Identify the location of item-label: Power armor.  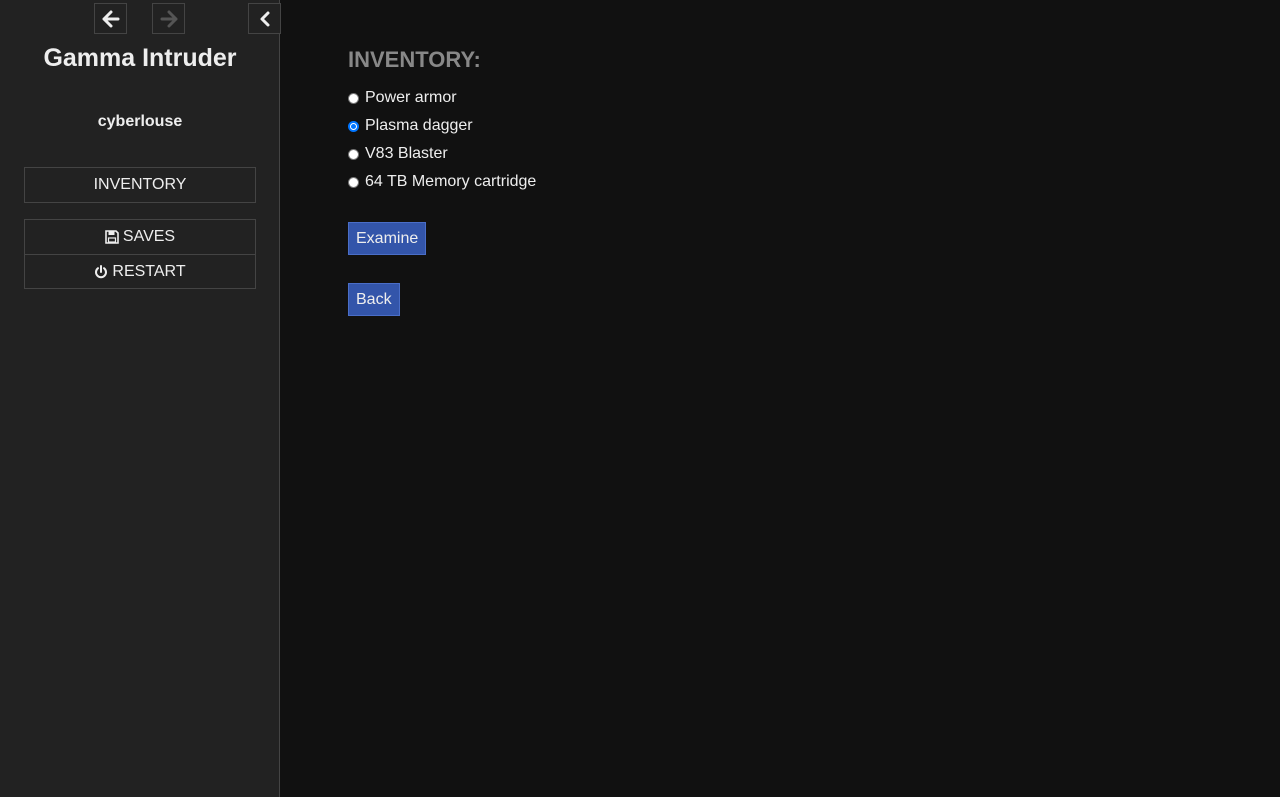
(411, 98).